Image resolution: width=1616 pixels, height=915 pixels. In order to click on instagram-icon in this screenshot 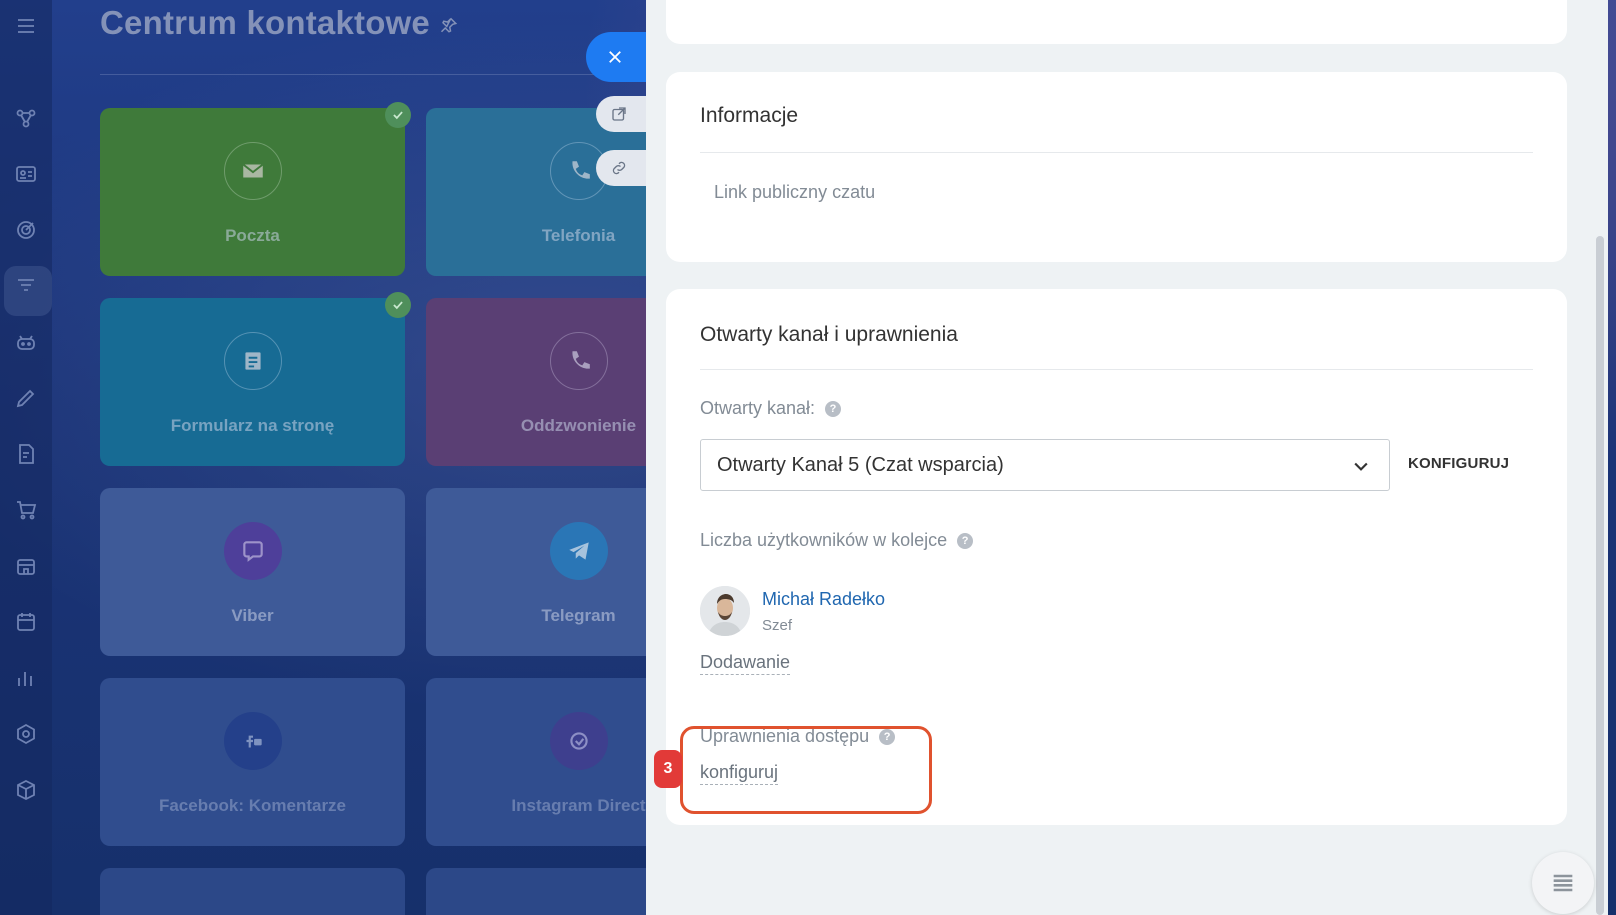, I will do `click(578, 741)`.